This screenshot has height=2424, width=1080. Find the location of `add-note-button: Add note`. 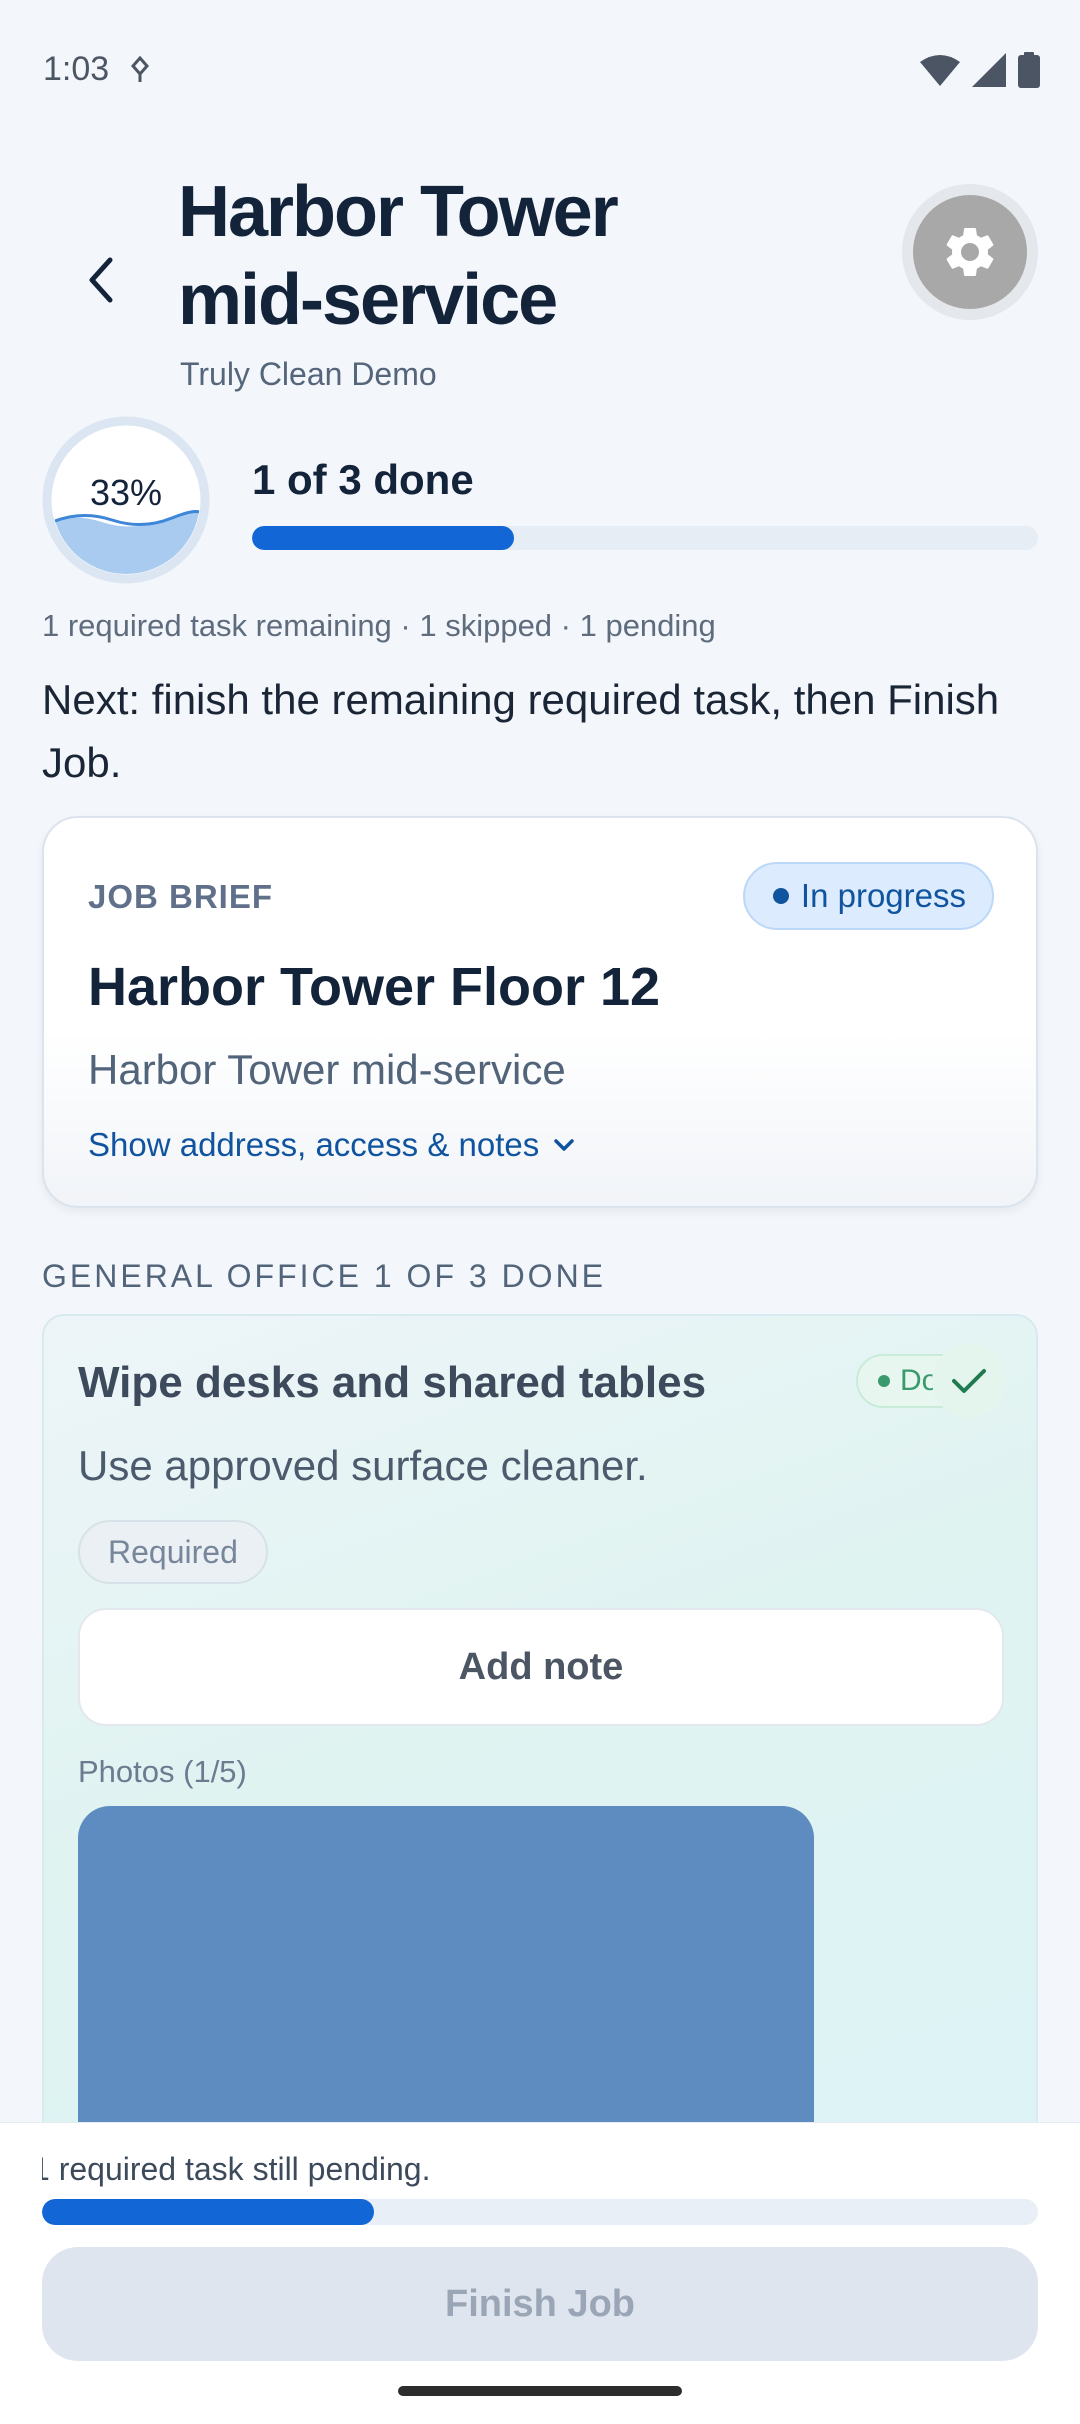

add-note-button: Add note is located at coordinates (541, 1667).